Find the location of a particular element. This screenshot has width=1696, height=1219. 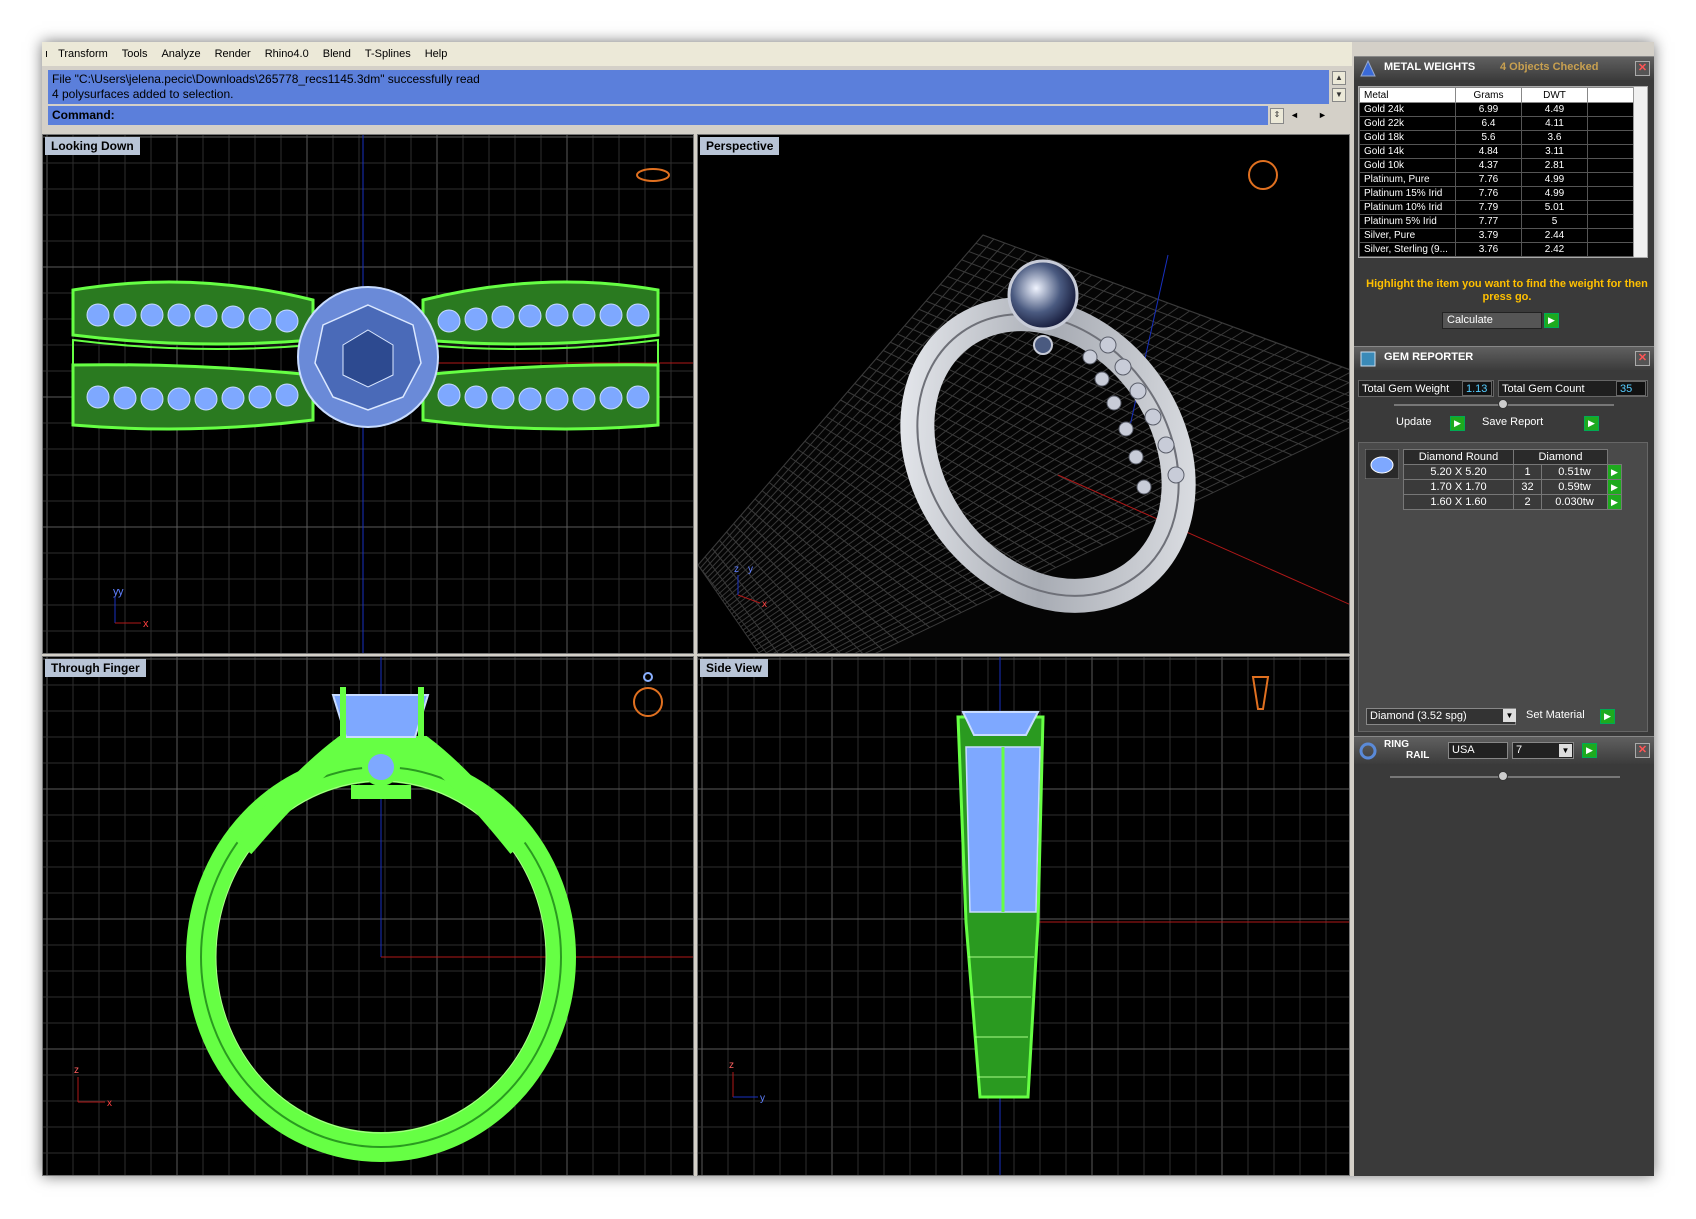

viewport-title: Through Finger is located at coordinates (95, 668).